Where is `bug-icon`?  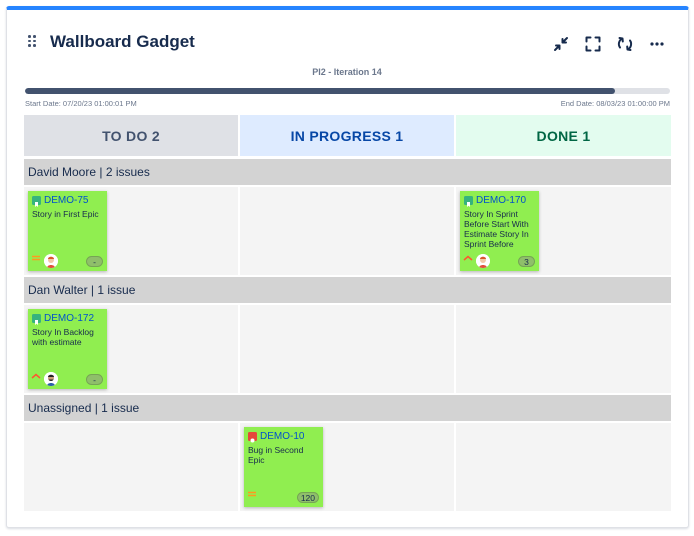 bug-icon is located at coordinates (252, 437).